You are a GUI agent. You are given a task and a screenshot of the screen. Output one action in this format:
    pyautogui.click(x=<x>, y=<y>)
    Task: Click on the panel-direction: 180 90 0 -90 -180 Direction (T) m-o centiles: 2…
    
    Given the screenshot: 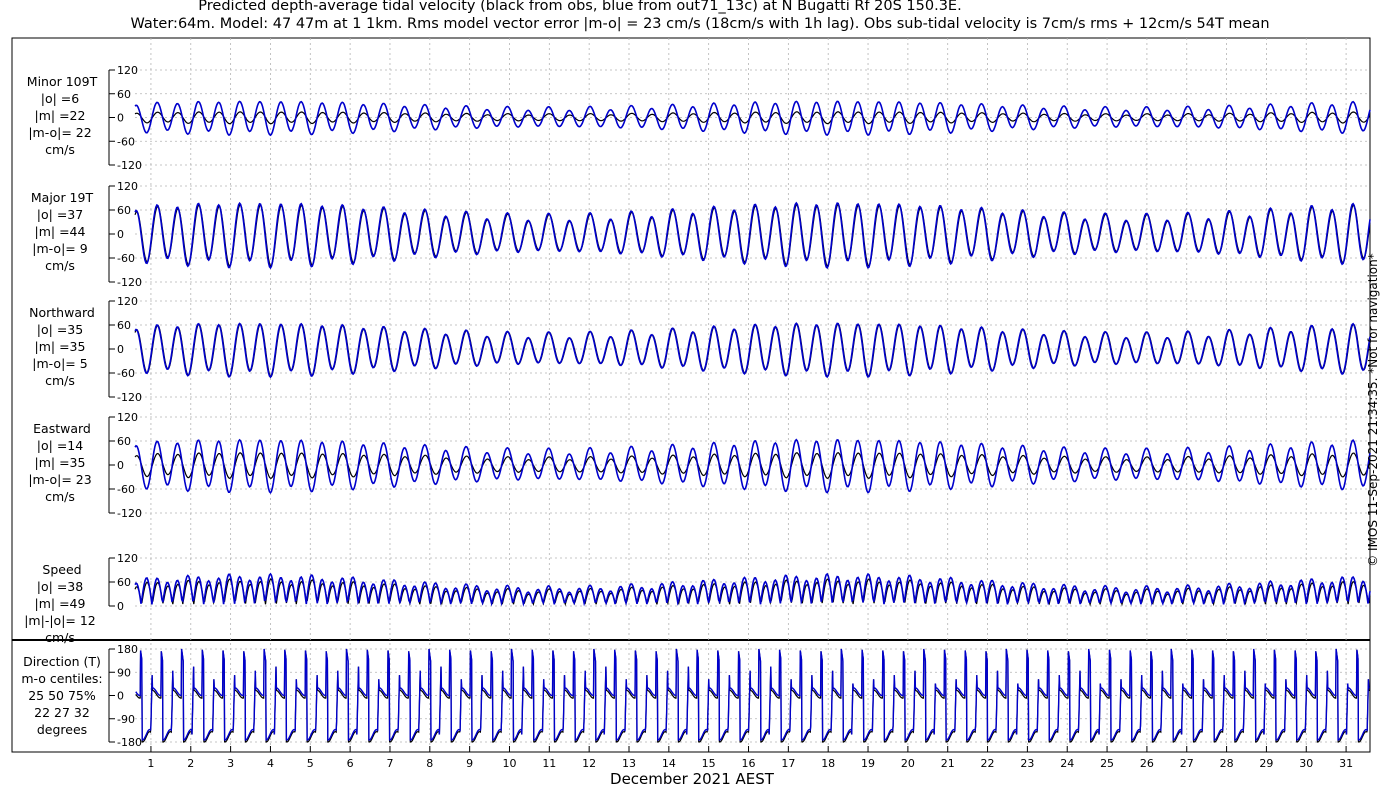 What is the action you would take?
    pyautogui.click(x=695, y=696)
    